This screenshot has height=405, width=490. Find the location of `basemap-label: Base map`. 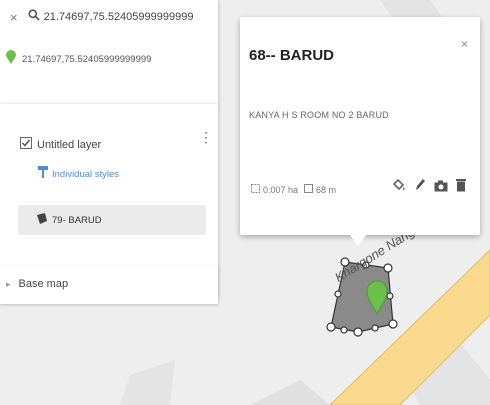

basemap-label: Base map is located at coordinates (44, 284).